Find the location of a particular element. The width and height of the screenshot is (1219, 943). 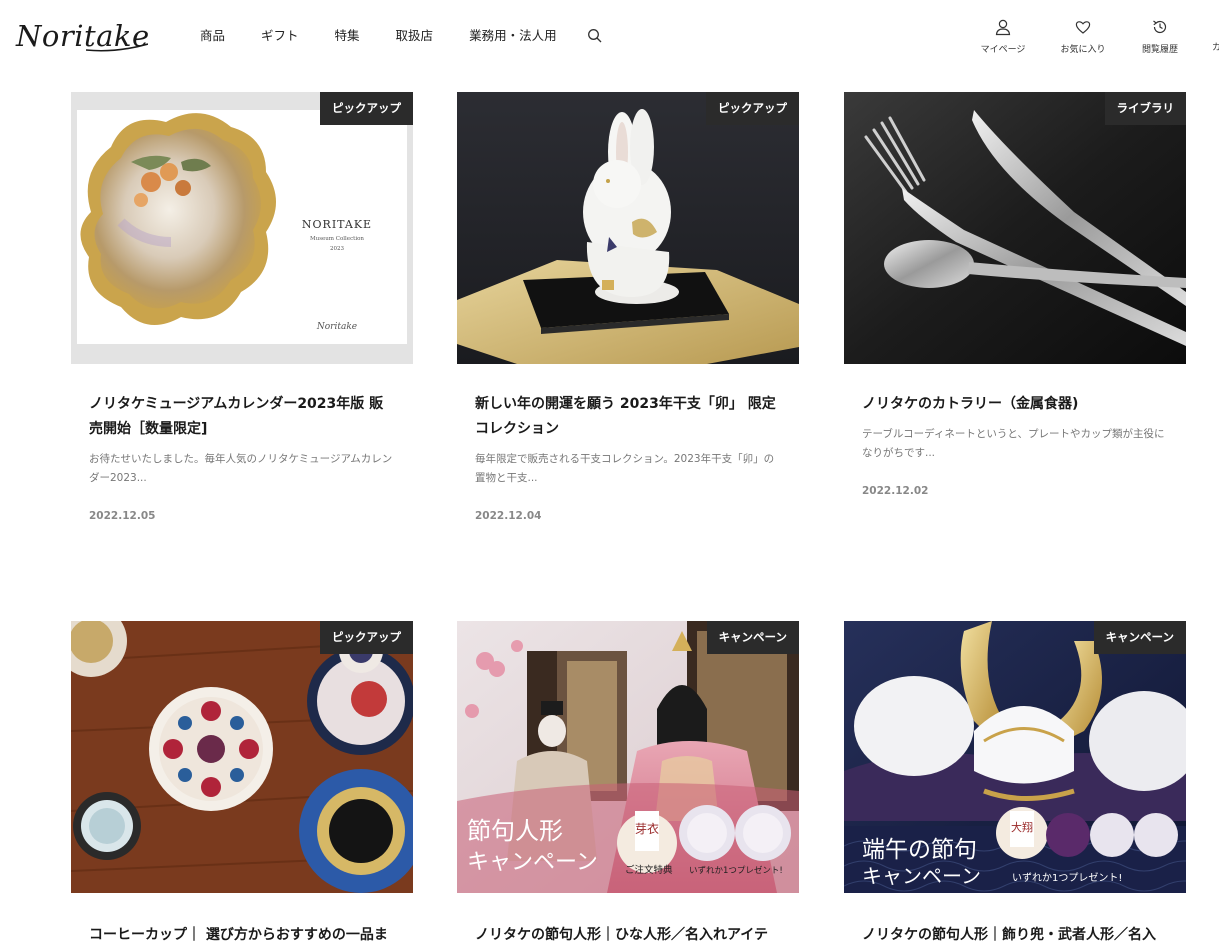

card-image: ライブラリ is located at coordinates (1015, 228).